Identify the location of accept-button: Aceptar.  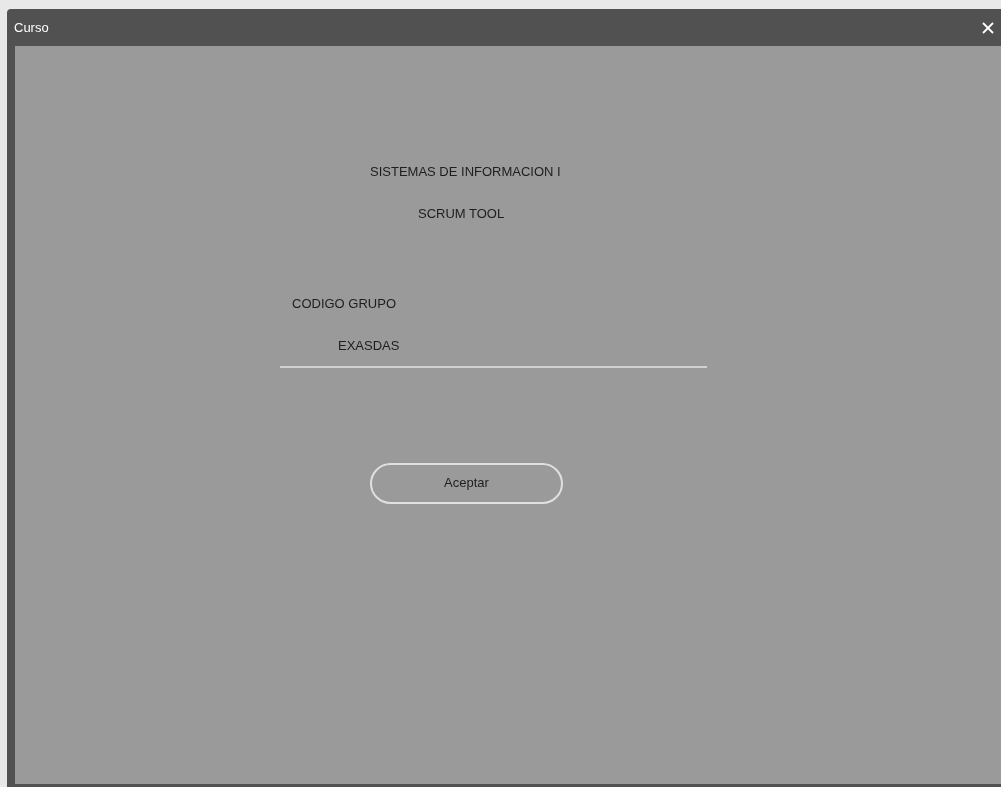
(466, 483).